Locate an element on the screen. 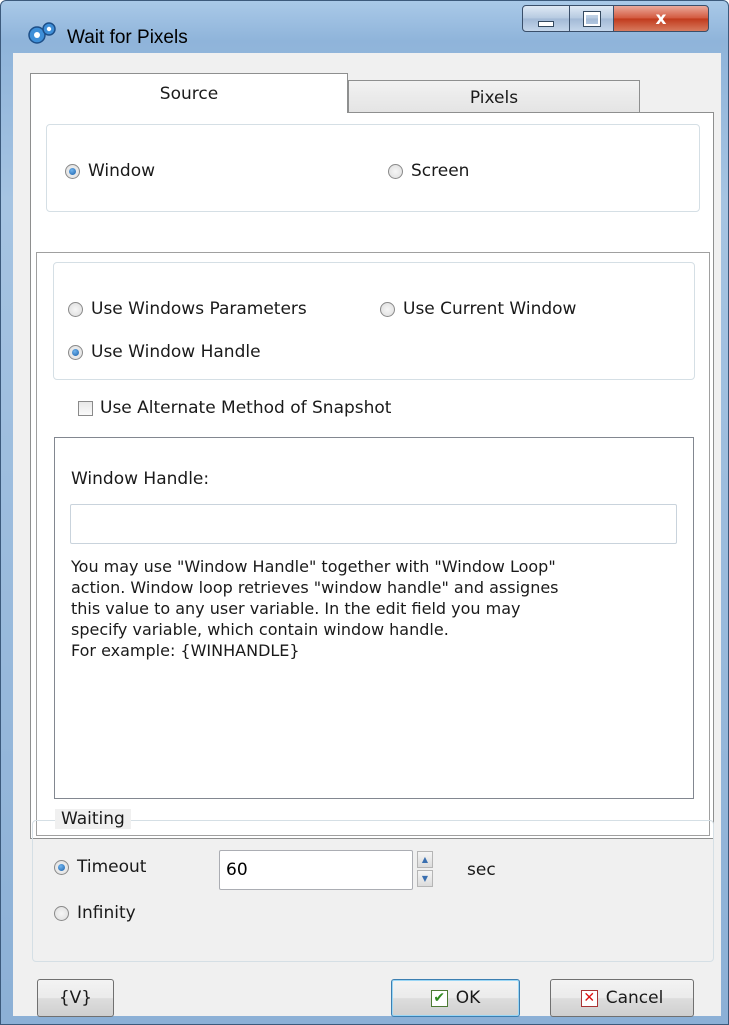 This screenshot has height=1025, width=729. cancel-button: ✕ Cancel is located at coordinates (622, 998).